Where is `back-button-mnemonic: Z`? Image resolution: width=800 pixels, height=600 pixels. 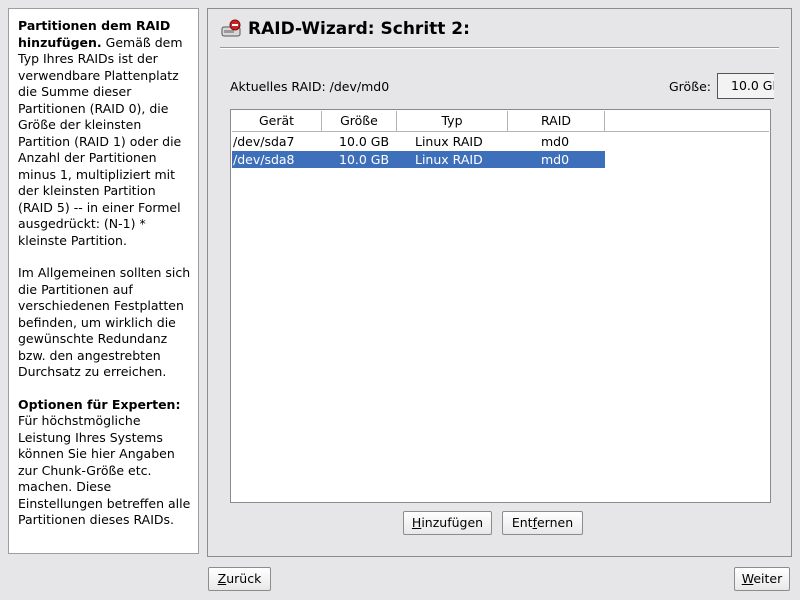 back-button-mnemonic: Z is located at coordinates (222, 578).